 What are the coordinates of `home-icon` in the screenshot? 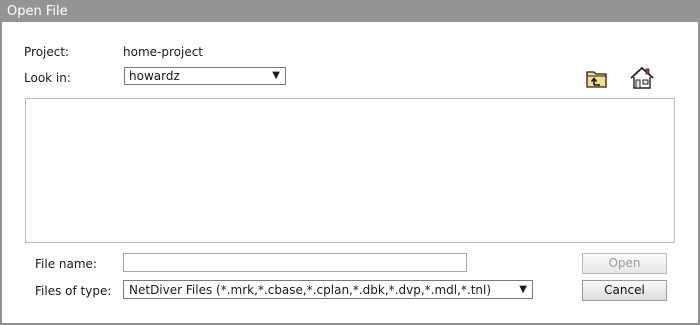 It's located at (642, 77).